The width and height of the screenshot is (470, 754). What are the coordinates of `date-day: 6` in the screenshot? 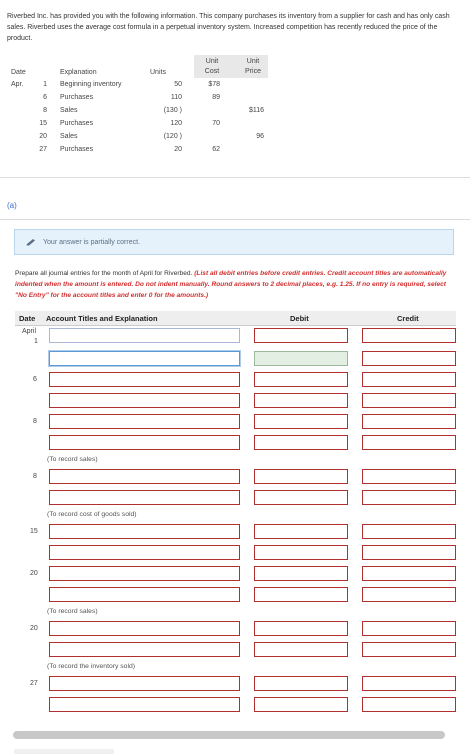 It's located at (35, 379).